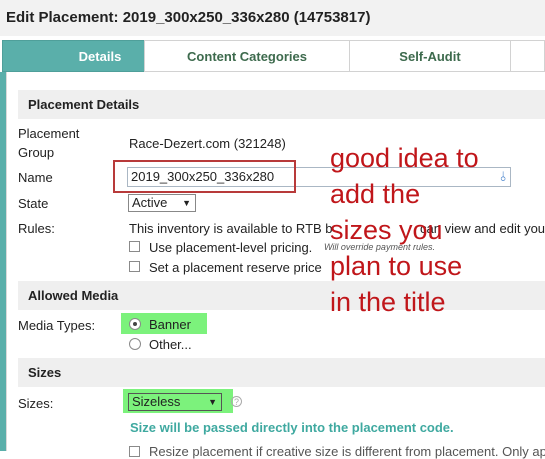 The width and height of the screenshot is (545, 459). What do you see at coordinates (430, 56) in the screenshot?
I see `tab-self-audit: Self-Audit` at bounding box center [430, 56].